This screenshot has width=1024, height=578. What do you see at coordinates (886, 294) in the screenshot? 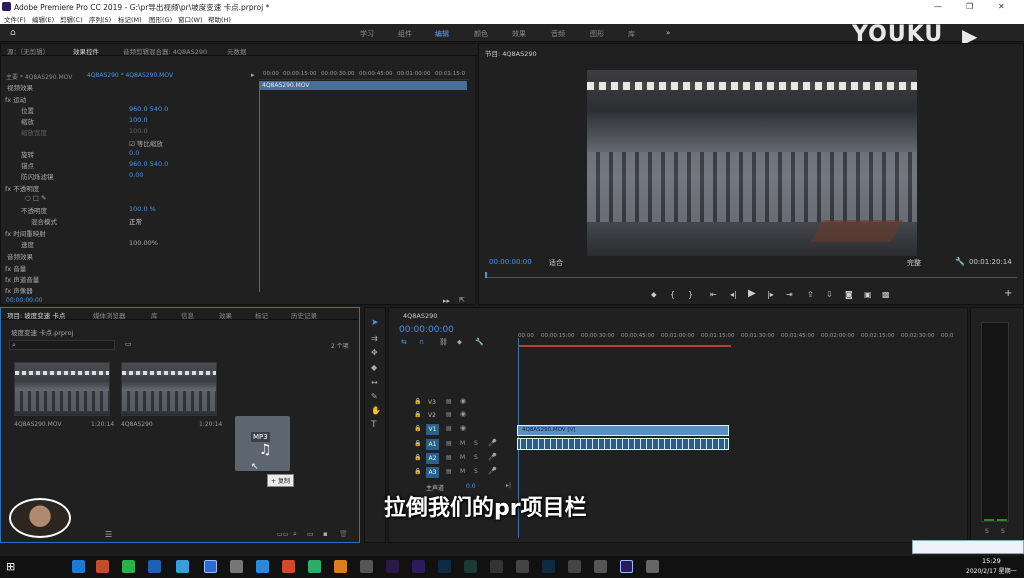
I see `overlay-icon: ▩` at bounding box center [886, 294].